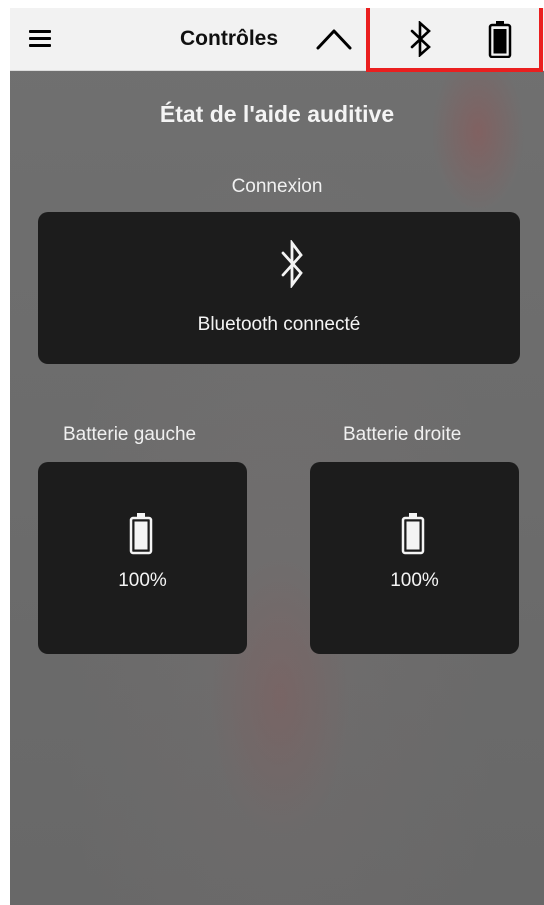 The height and width of the screenshot is (905, 544). Describe the element at coordinates (414, 558) in the screenshot. I see `battery-right-card: 100%` at that location.